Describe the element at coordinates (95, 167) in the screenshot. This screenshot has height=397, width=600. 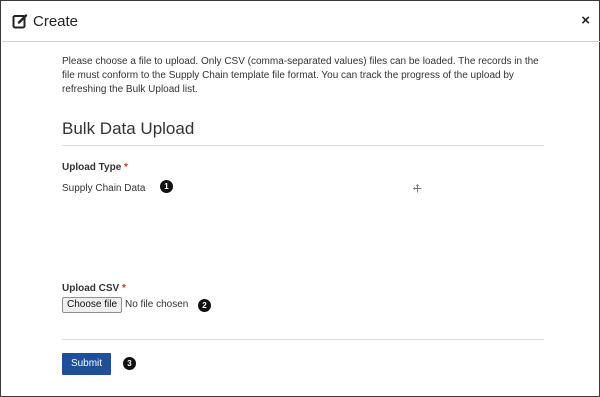
I see `upload-type-label: Upload Type *` at that location.